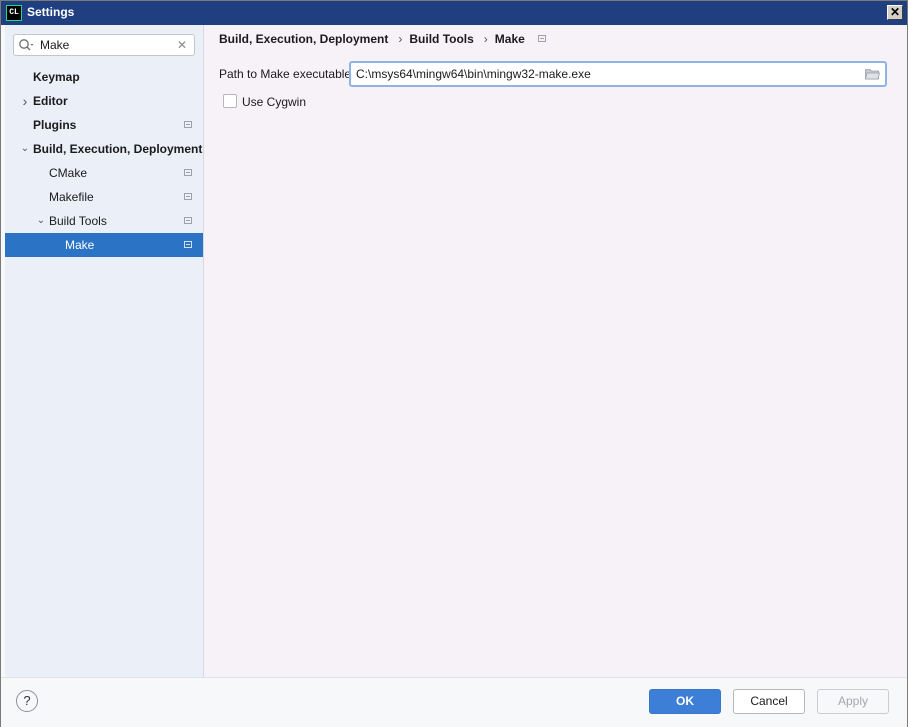  I want to click on tree-item-editor: › Editor, so click(104, 101).